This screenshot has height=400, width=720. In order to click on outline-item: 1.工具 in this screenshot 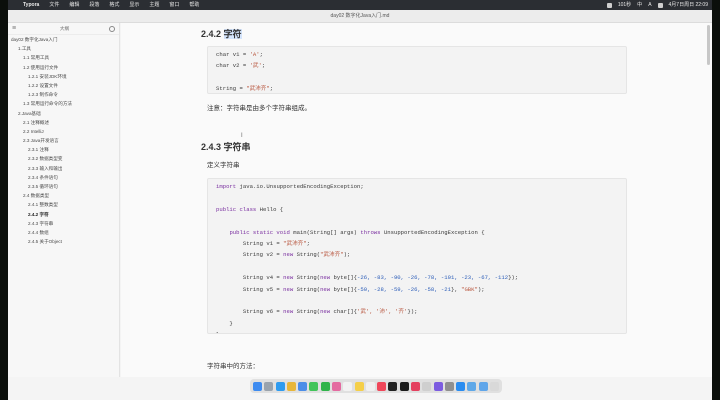, I will do `click(63, 48)`.